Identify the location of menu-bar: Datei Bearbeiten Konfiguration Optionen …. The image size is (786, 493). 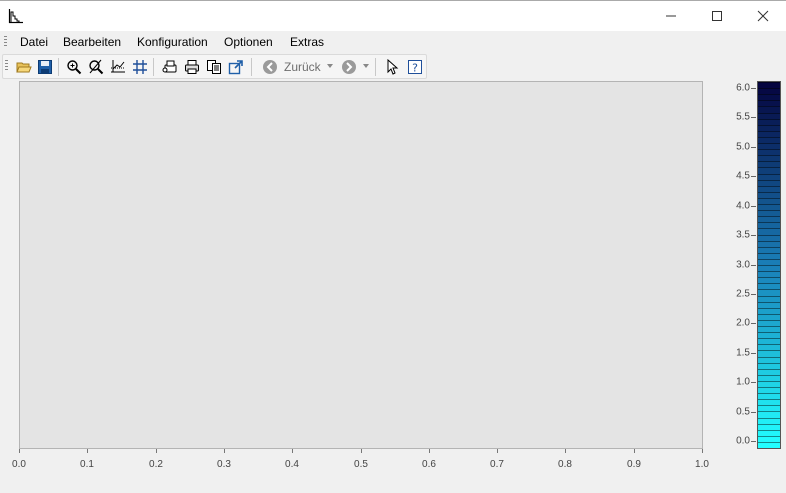
(393, 42).